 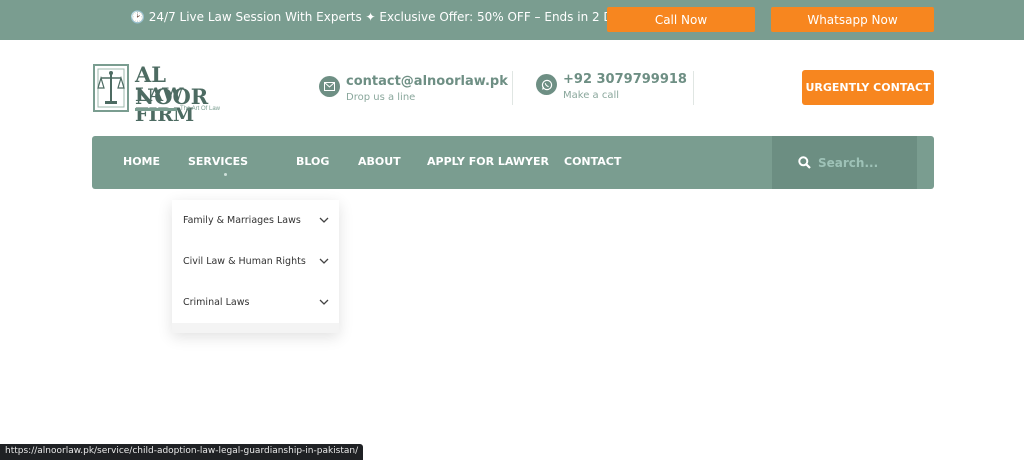 What do you see at coordinates (625, 80) in the screenshot?
I see `phone-number: +92 3079799918` at bounding box center [625, 80].